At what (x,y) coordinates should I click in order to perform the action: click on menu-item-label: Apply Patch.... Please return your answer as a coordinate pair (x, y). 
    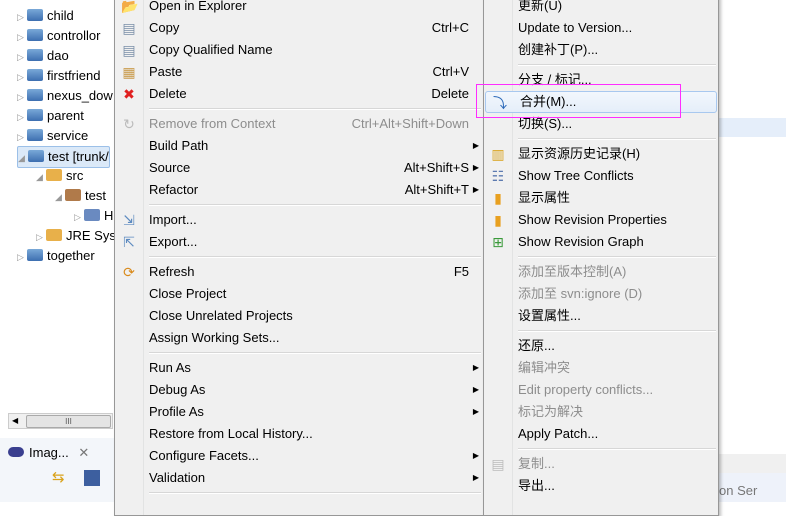
    Looking at the image, I should click on (558, 433).